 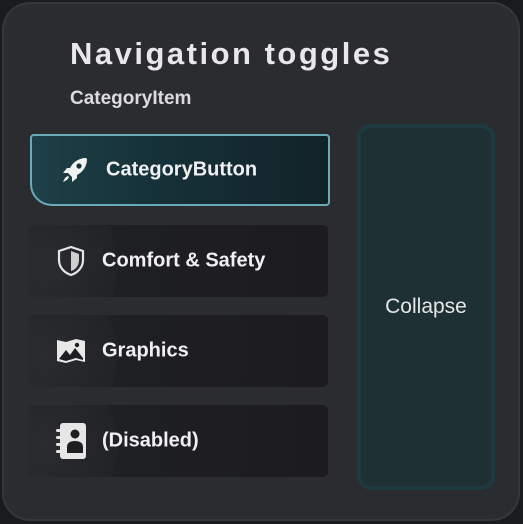 I want to click on category-item-comfort-safety: Comfort & Safety, so click(x=178, y=261).